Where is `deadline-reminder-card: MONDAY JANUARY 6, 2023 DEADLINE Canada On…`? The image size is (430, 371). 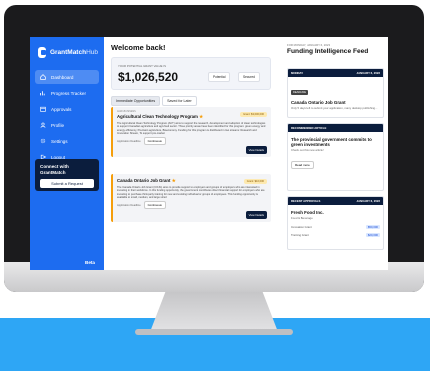 deadline-reminder-card: MONDAY JANUARY 6, 2023 DEADLINE Canada On… is located at coordinates (335, 93).